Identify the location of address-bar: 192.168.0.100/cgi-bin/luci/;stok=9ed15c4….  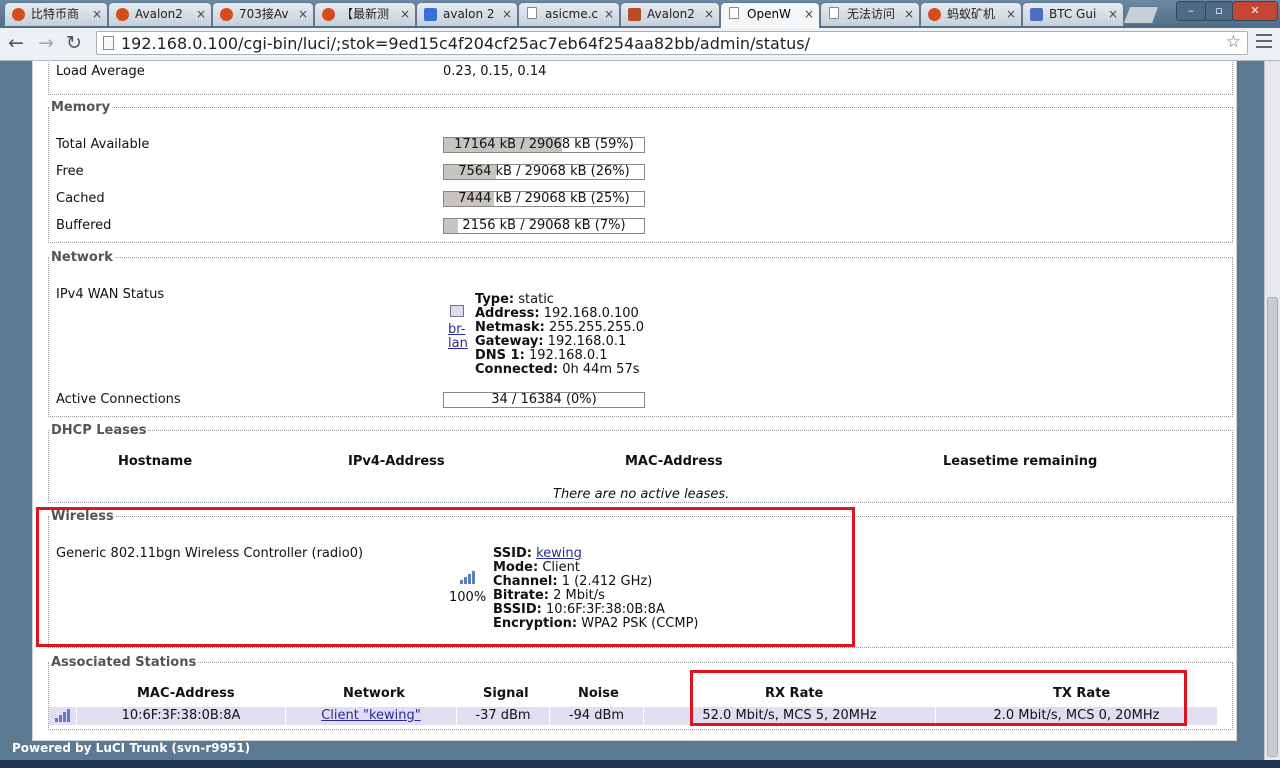
(672, 43).